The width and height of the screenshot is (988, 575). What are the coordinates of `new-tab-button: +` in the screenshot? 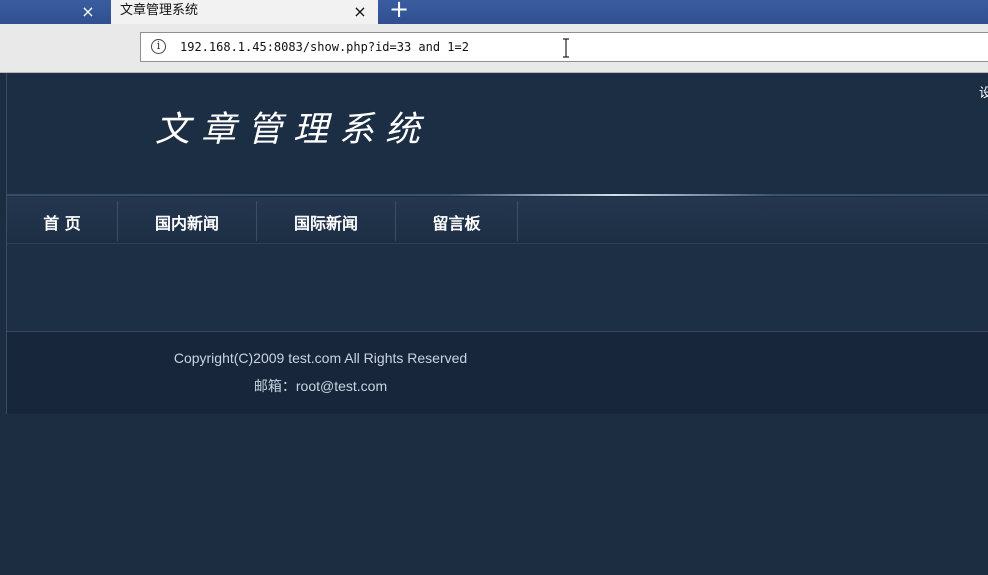 It's located at (399, 12).